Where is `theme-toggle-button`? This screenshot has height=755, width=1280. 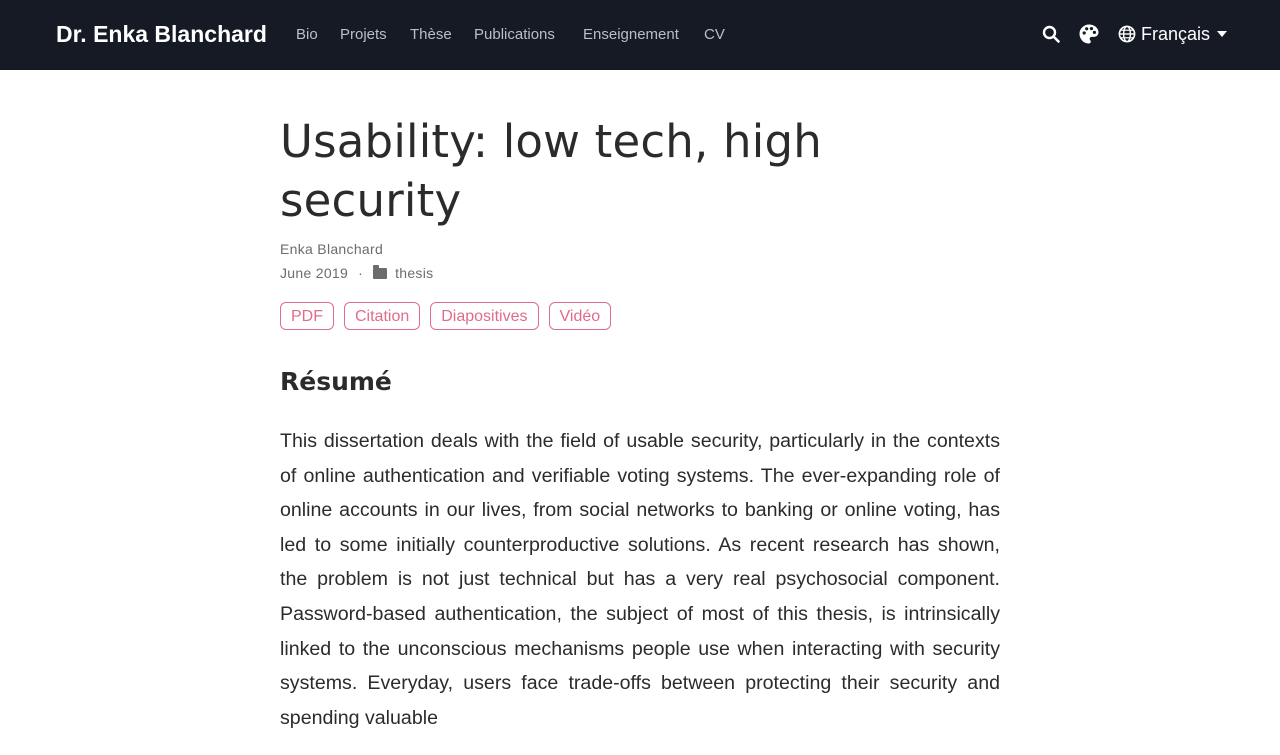 theme-toggle-button is located at coordinates (1089, 34).